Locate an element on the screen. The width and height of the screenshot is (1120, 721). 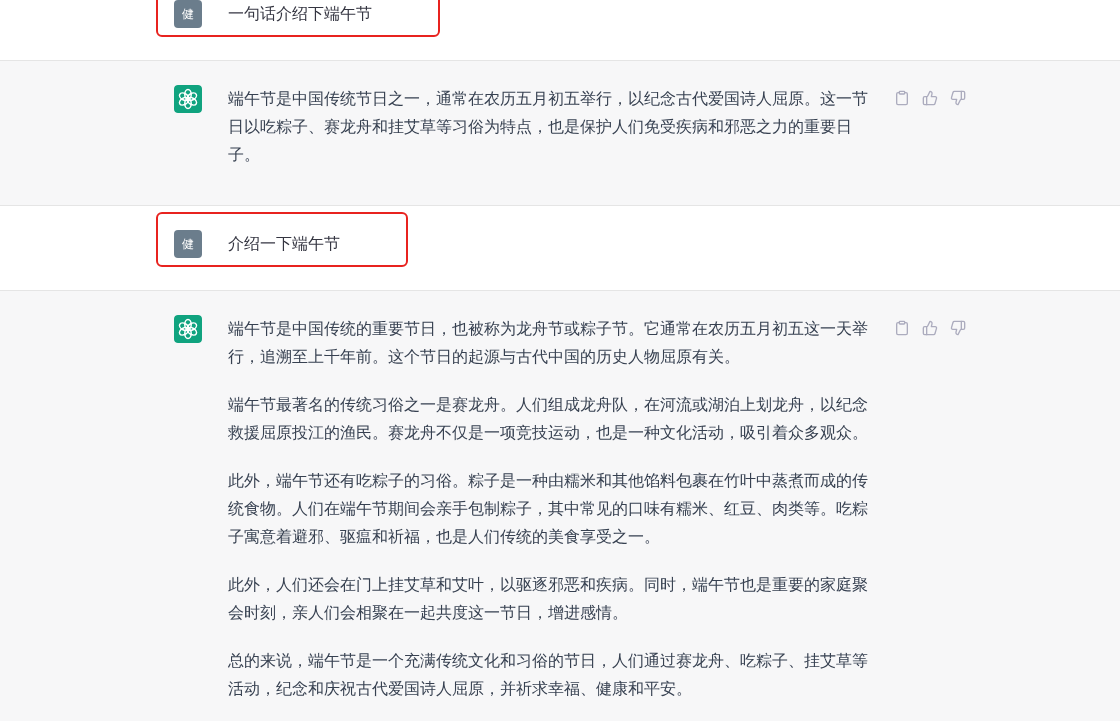
answer-paragraph: 总的来说，端午节是一个充满传统文化和习俗的节日，人们通过赛龙舟、吃粽子、挂艾草等活动，纪念和庆祝古代爱国诗人屈原，并祈求幸福、健康和平安。 is located at coordinates (548, 675).